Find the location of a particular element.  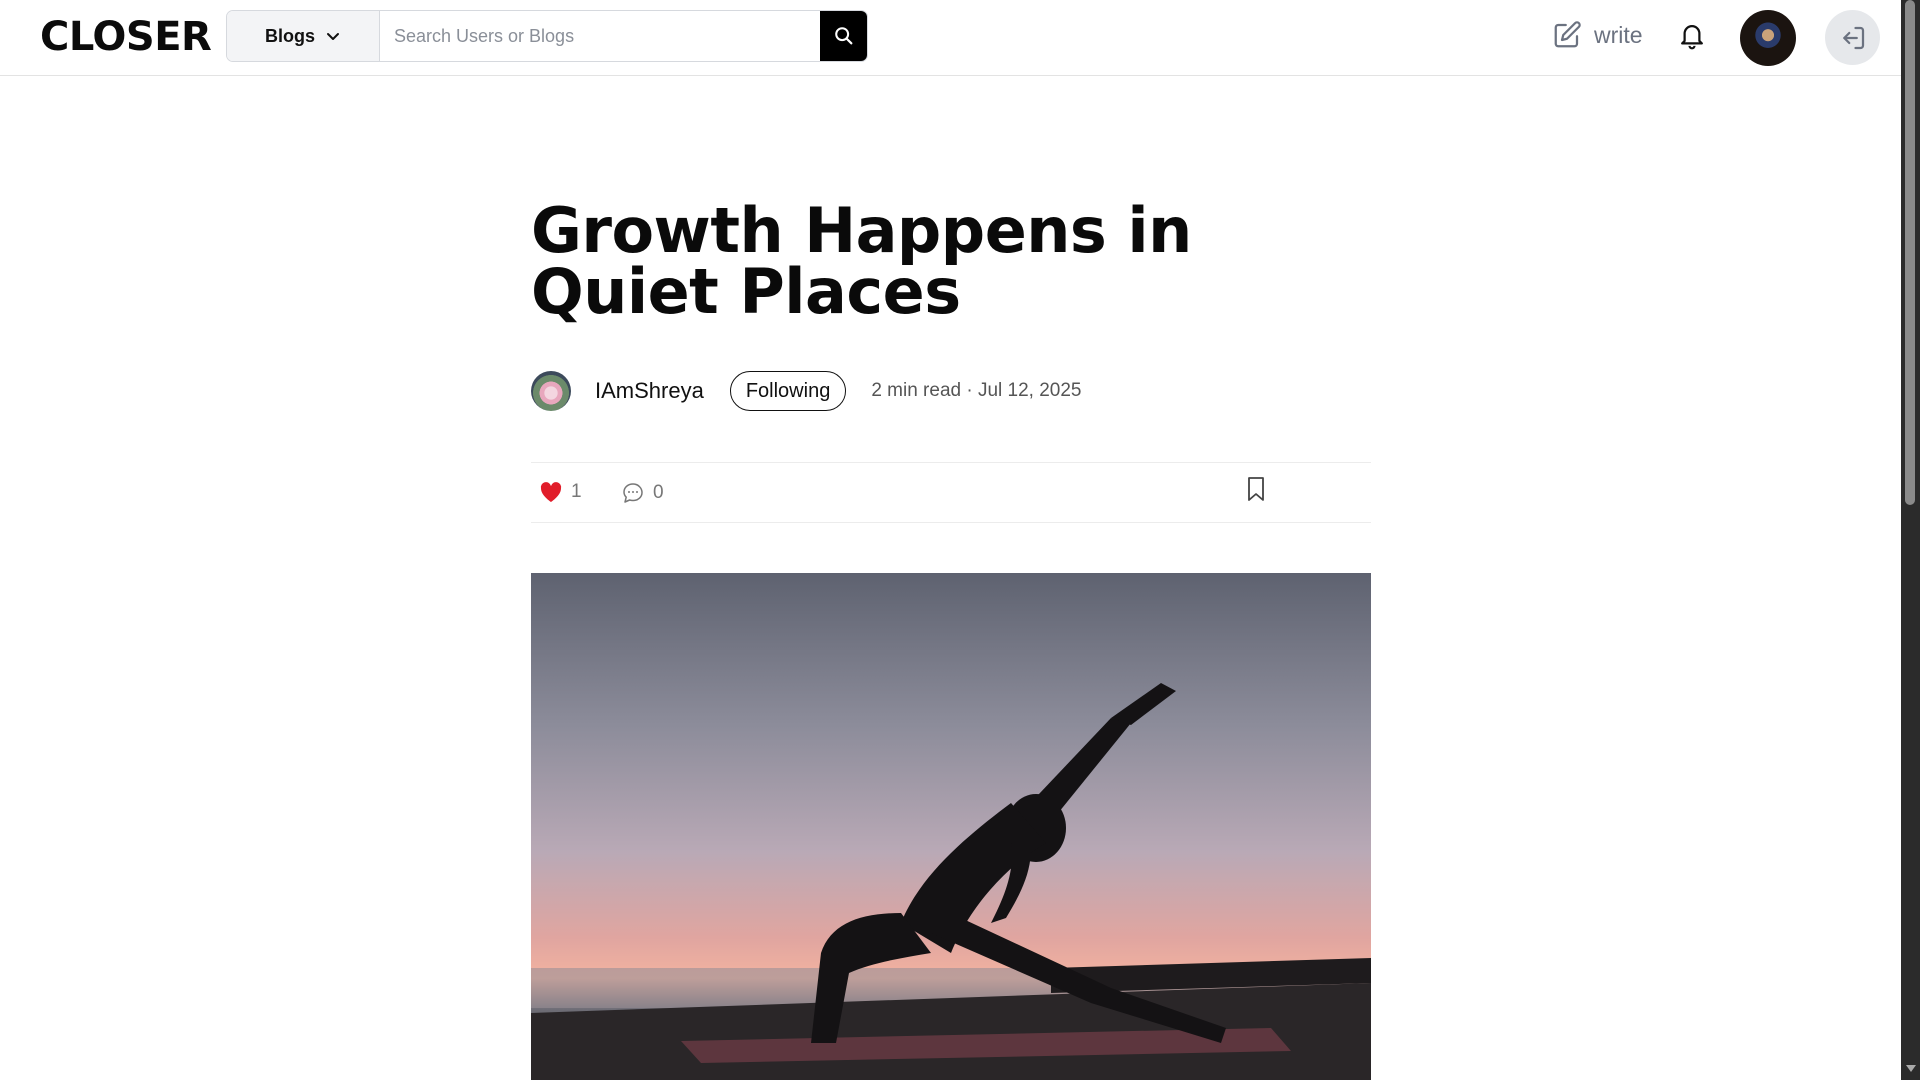

search-scope-dropdown: Blogs is located at coordinates (303, 36).